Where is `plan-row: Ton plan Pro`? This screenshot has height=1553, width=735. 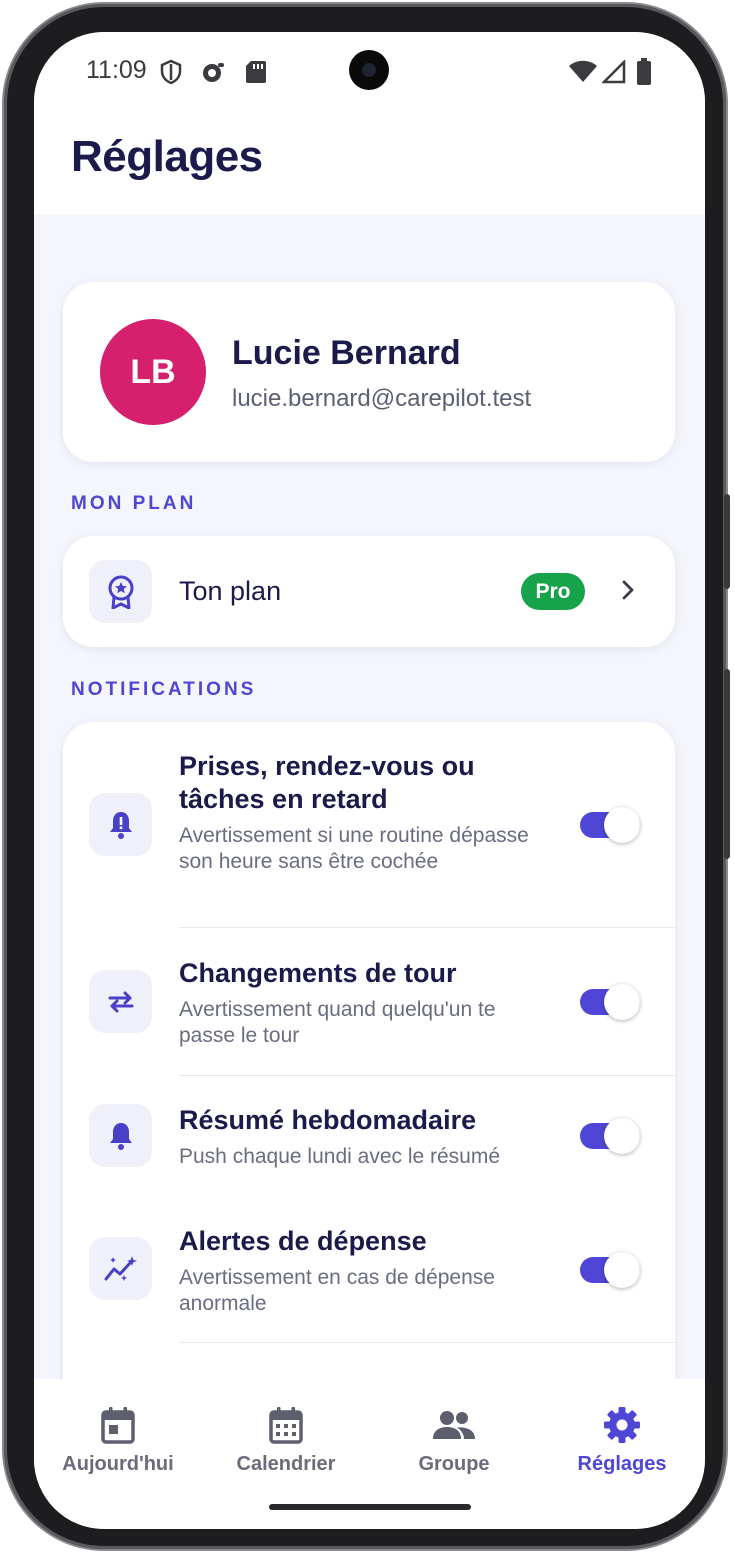
plan-row: Ton plan Pro is located at coordinates (369, 591).